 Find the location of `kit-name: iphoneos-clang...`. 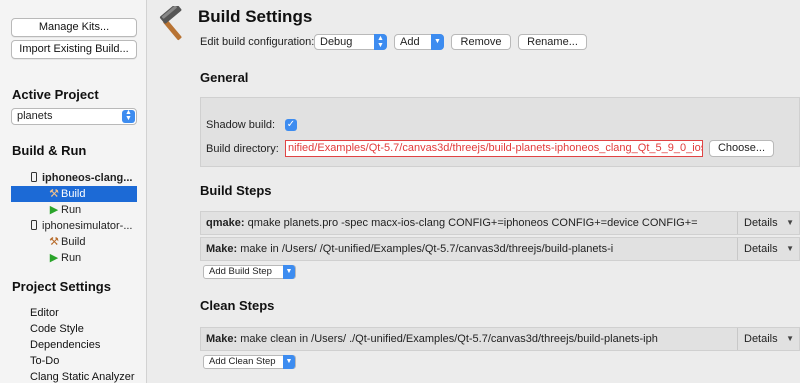

kit-name: iphoneos-clang... is located at coordinates (87, 178).